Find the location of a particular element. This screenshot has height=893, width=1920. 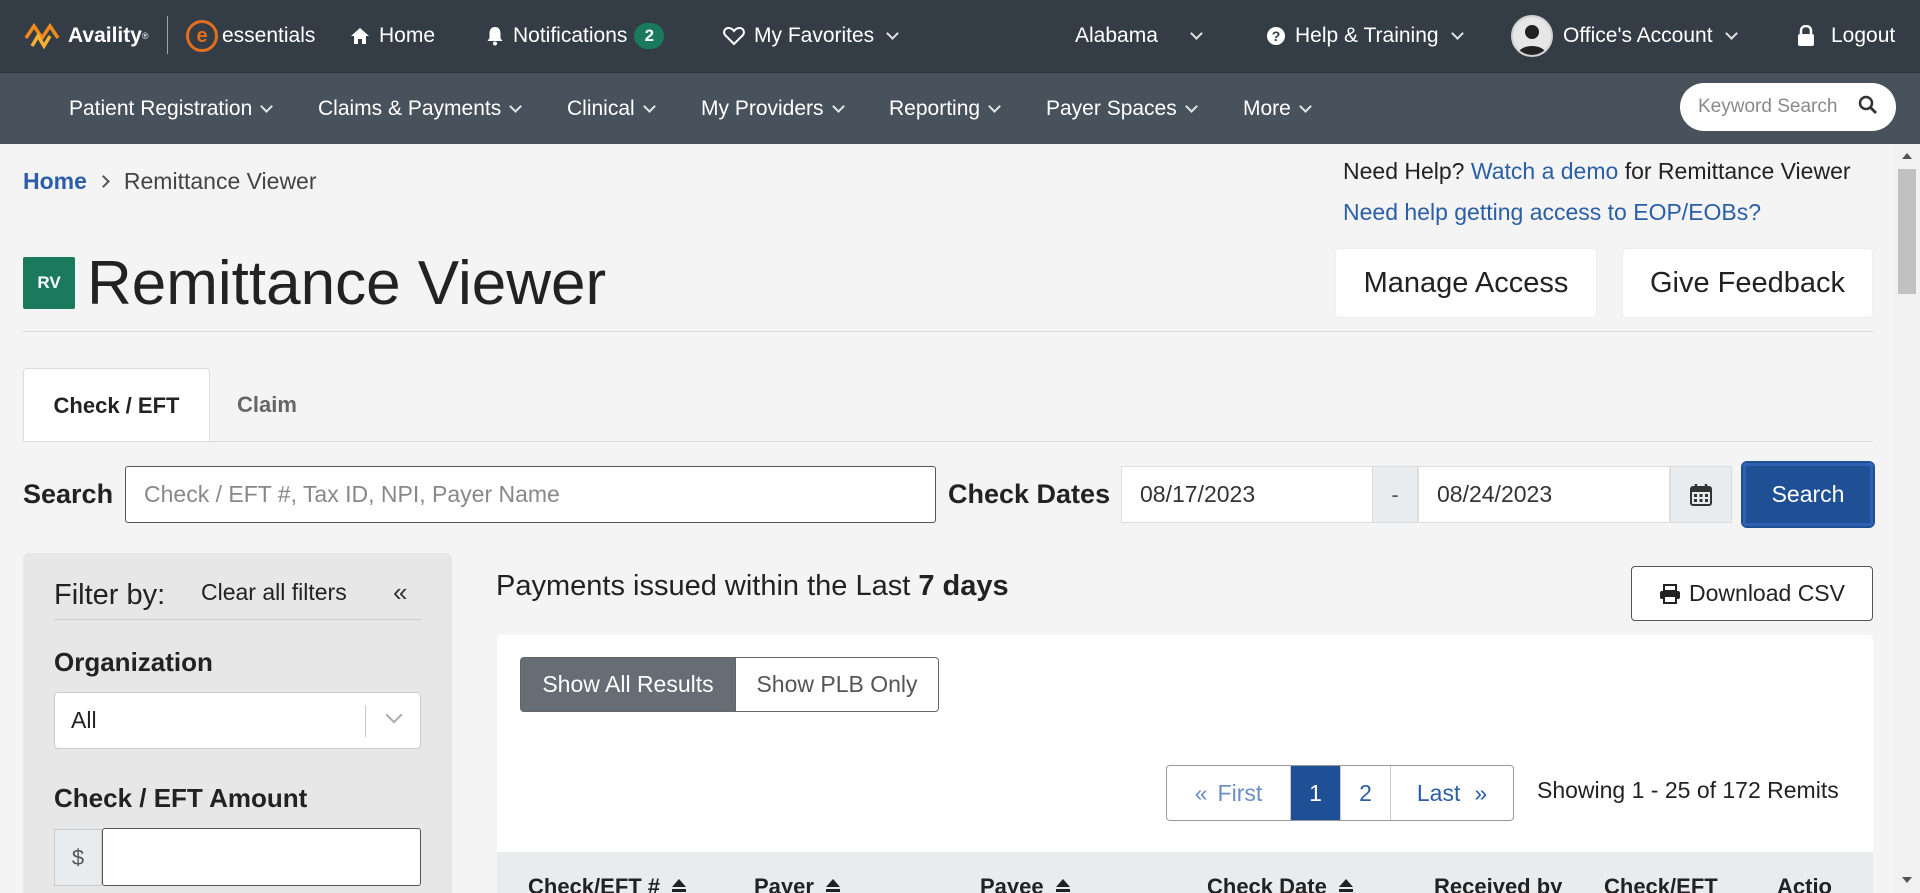

nav-item-my-providers: My Providers is located at coordinates (773, 109).